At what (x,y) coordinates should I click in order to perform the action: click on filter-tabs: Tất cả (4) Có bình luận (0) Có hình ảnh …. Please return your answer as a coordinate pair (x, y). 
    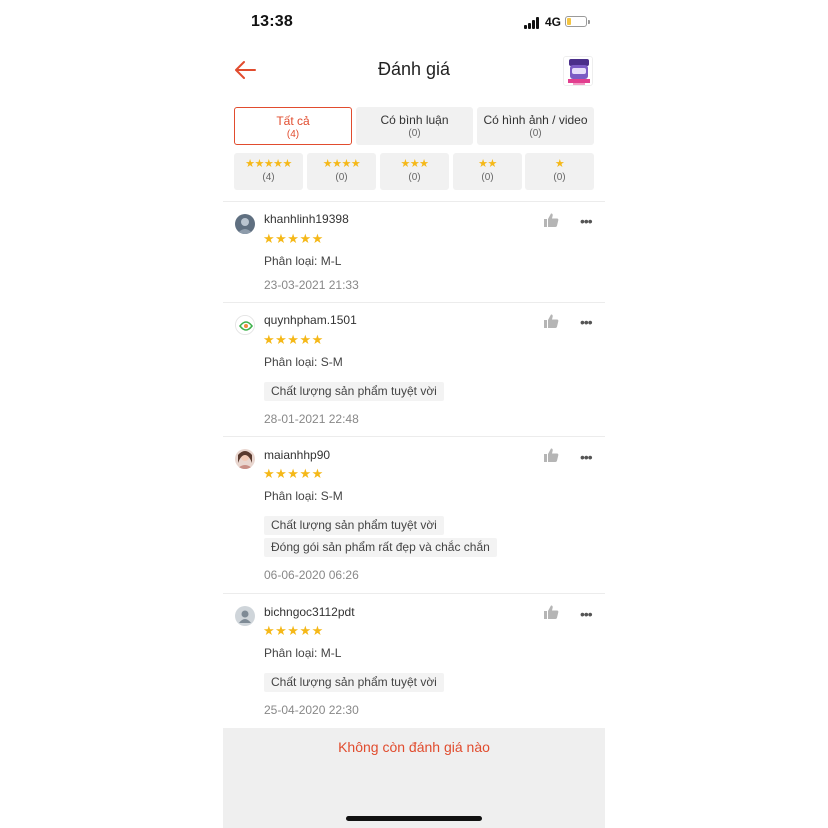
    Looking at the image, I should click on (414, 126).